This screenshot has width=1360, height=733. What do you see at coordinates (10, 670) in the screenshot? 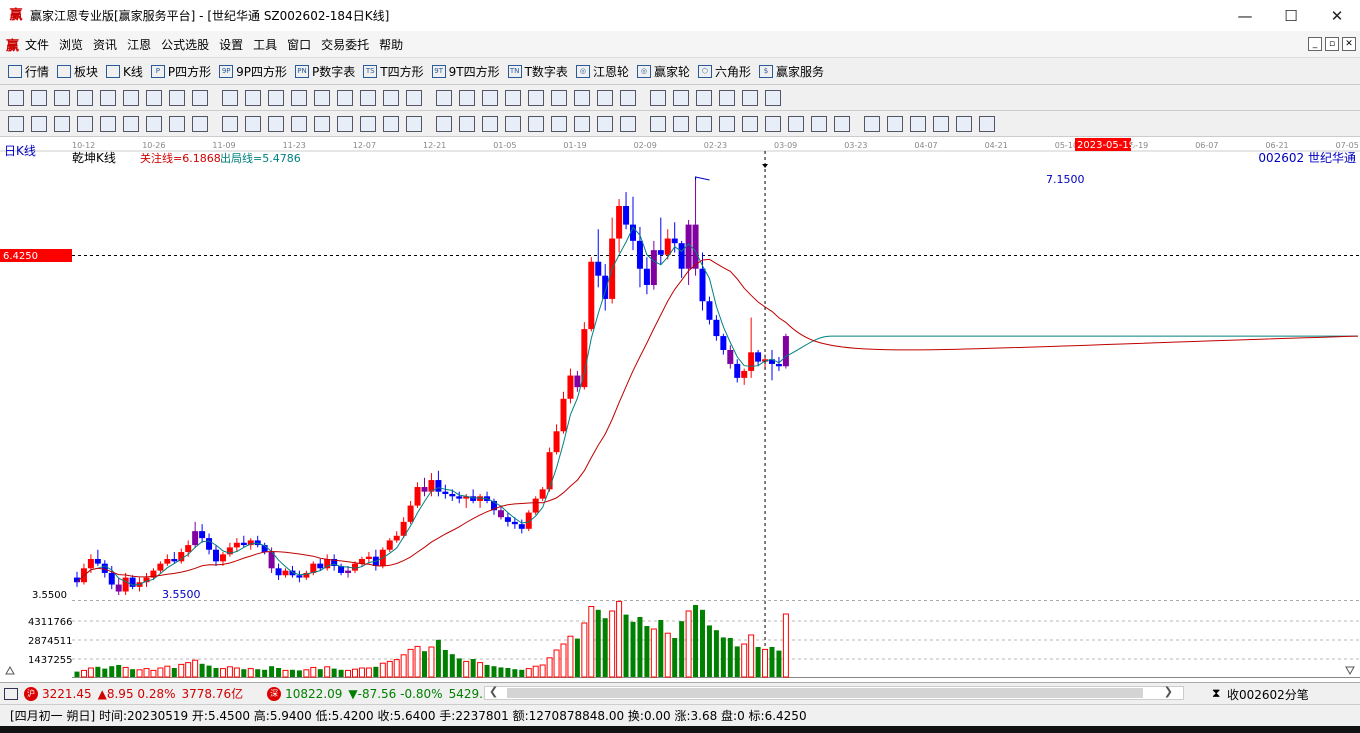
I see `scroll-up-icon` at bounding box center [10, 670].